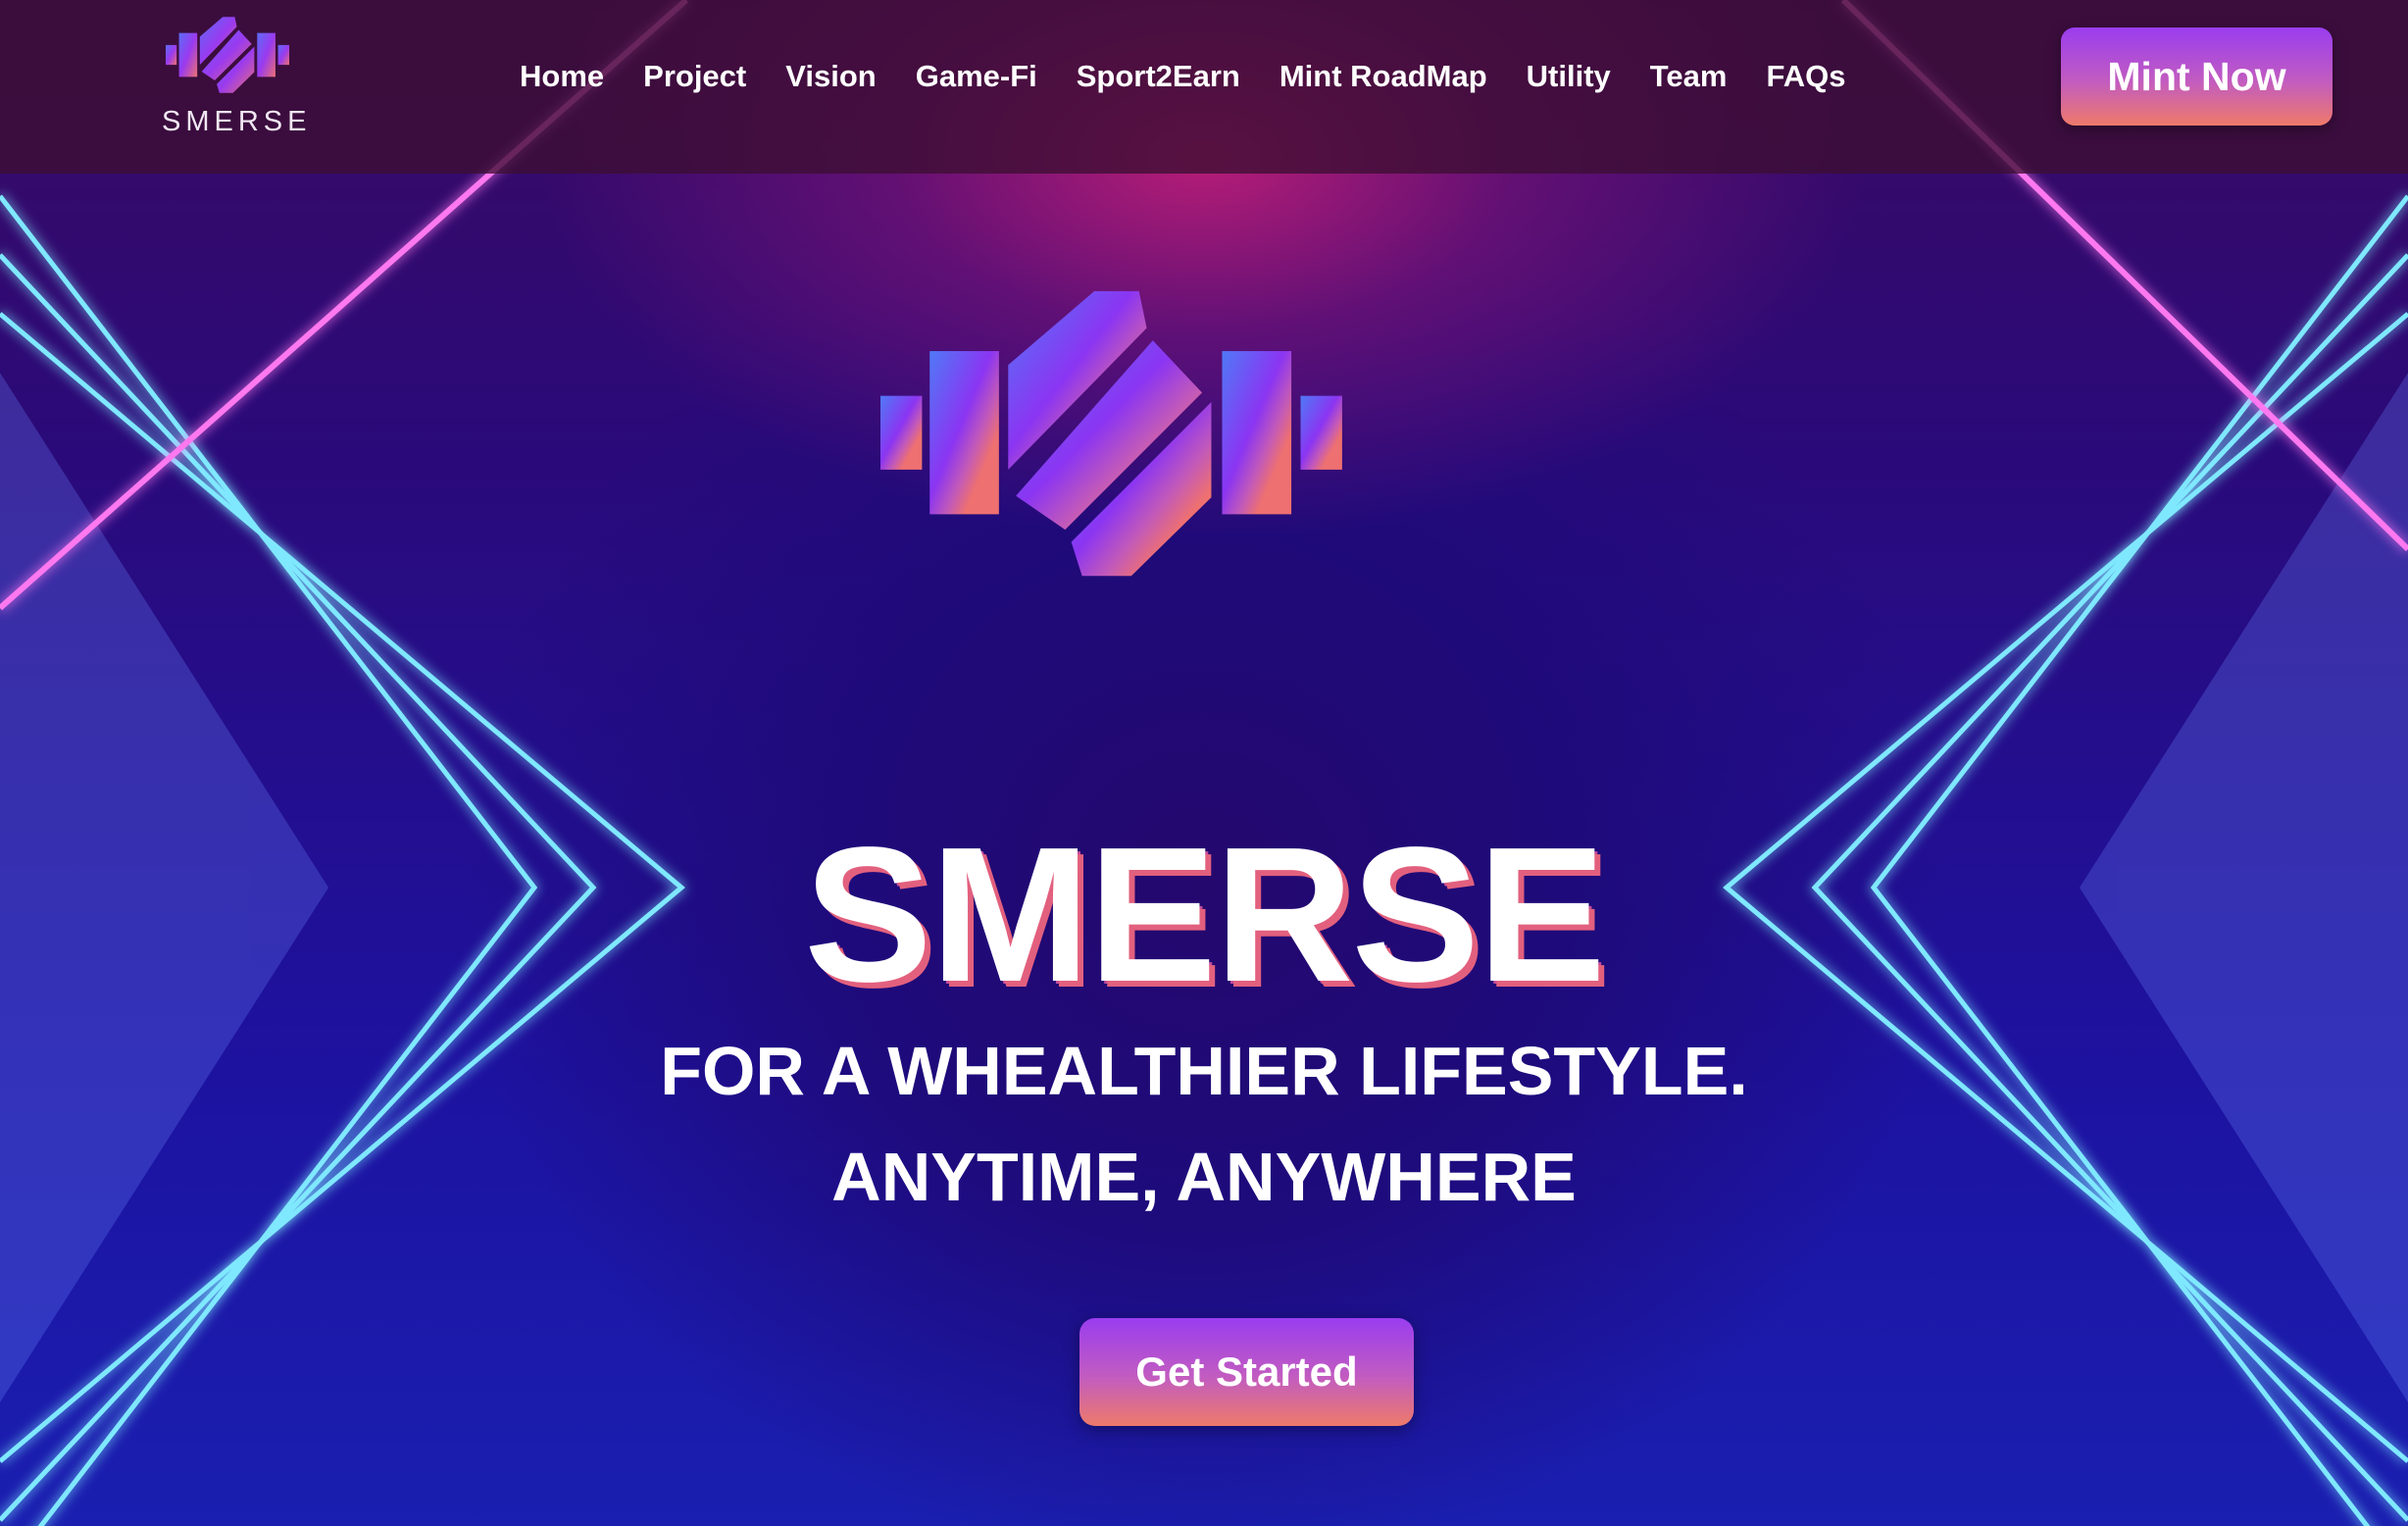 The width and height of the screenshot is (2408, 1526). Describe the element at coordinates (227, 55) in the screenshot. I see `smerse-logo-icon` at that location.